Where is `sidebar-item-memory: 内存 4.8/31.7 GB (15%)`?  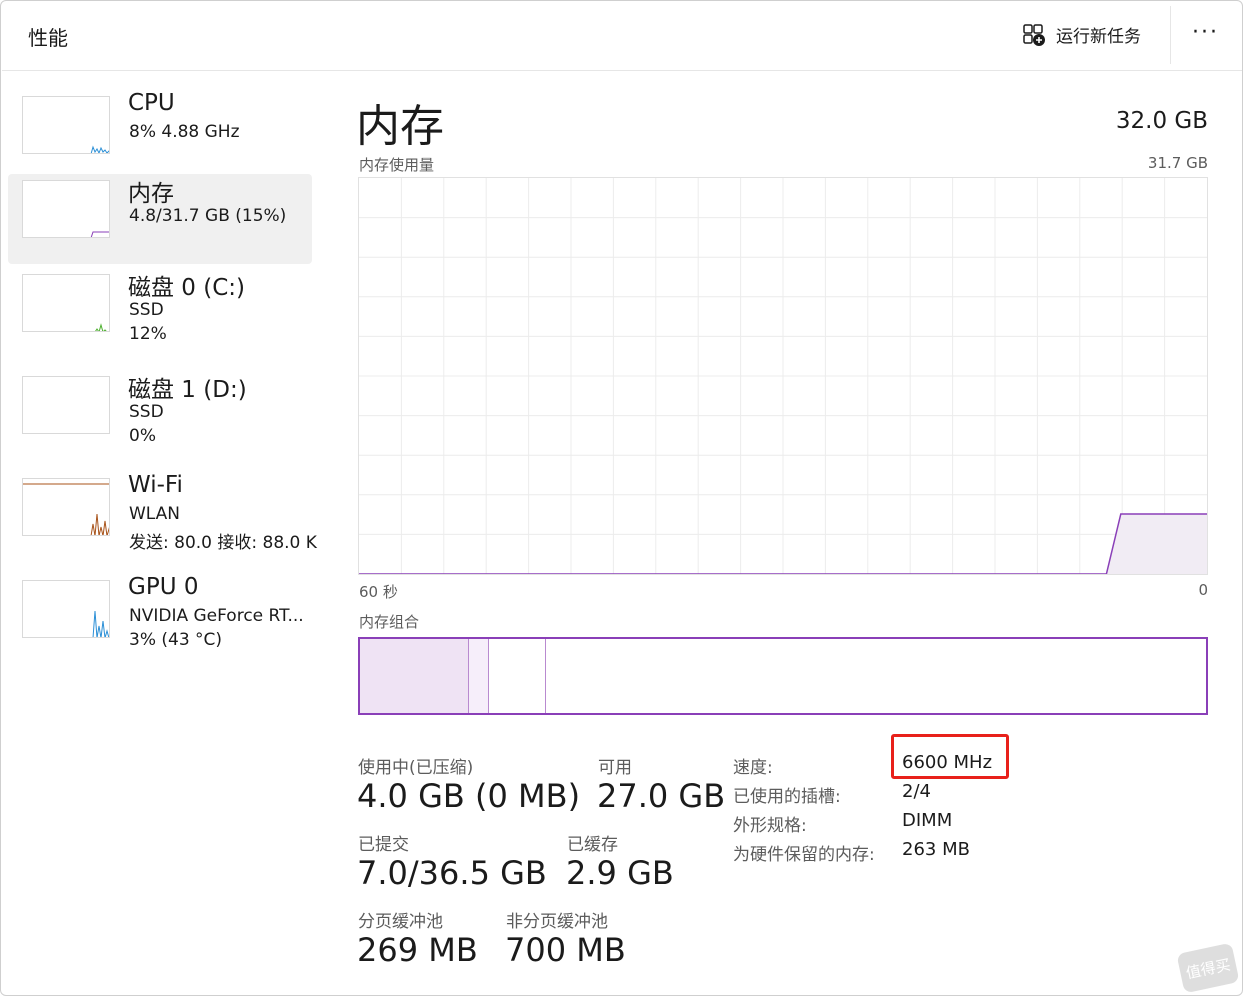 sidebar-item-memory: 内存 4.8/31.7 GB (15%) is located at coordinates (160, 219).